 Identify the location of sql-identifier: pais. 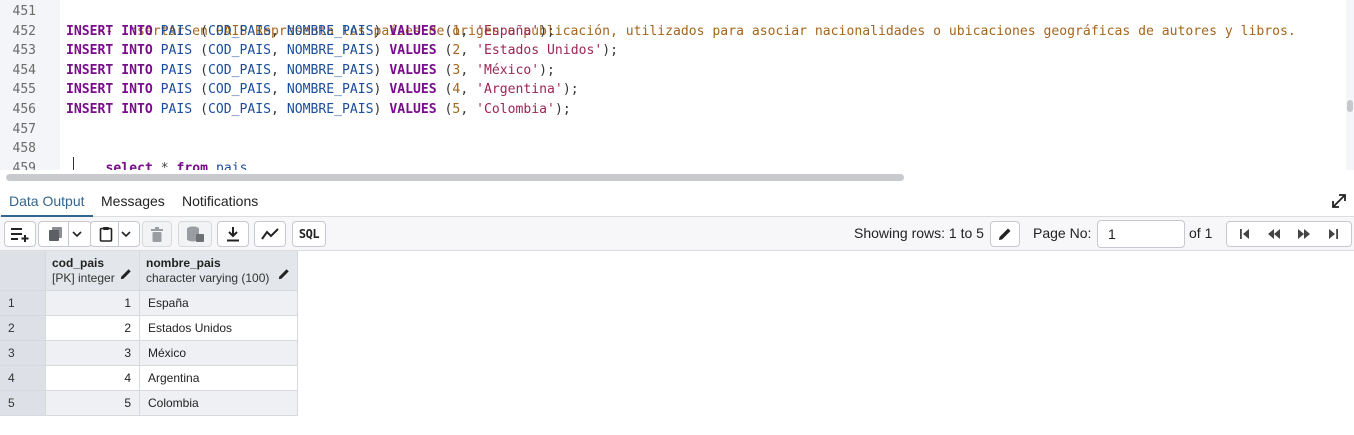
(231, 165).